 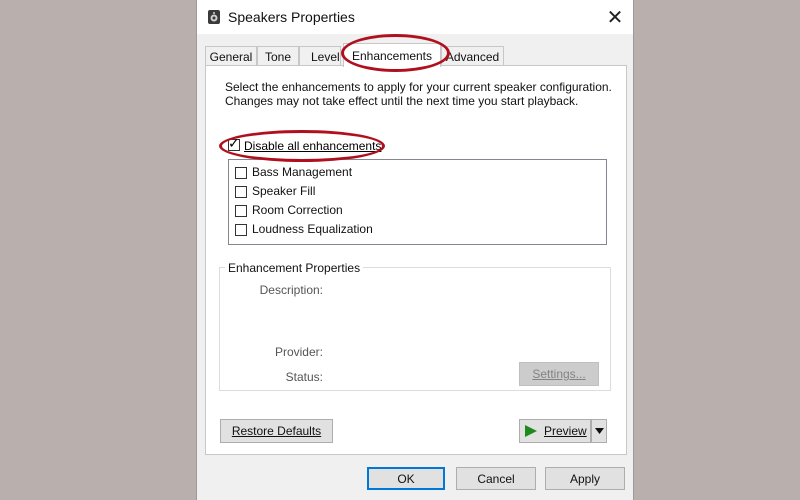 What do you see at coordinates (406, 478) in the screenshot?
I see `ok-button: OK` at bounding box center [406, 478].